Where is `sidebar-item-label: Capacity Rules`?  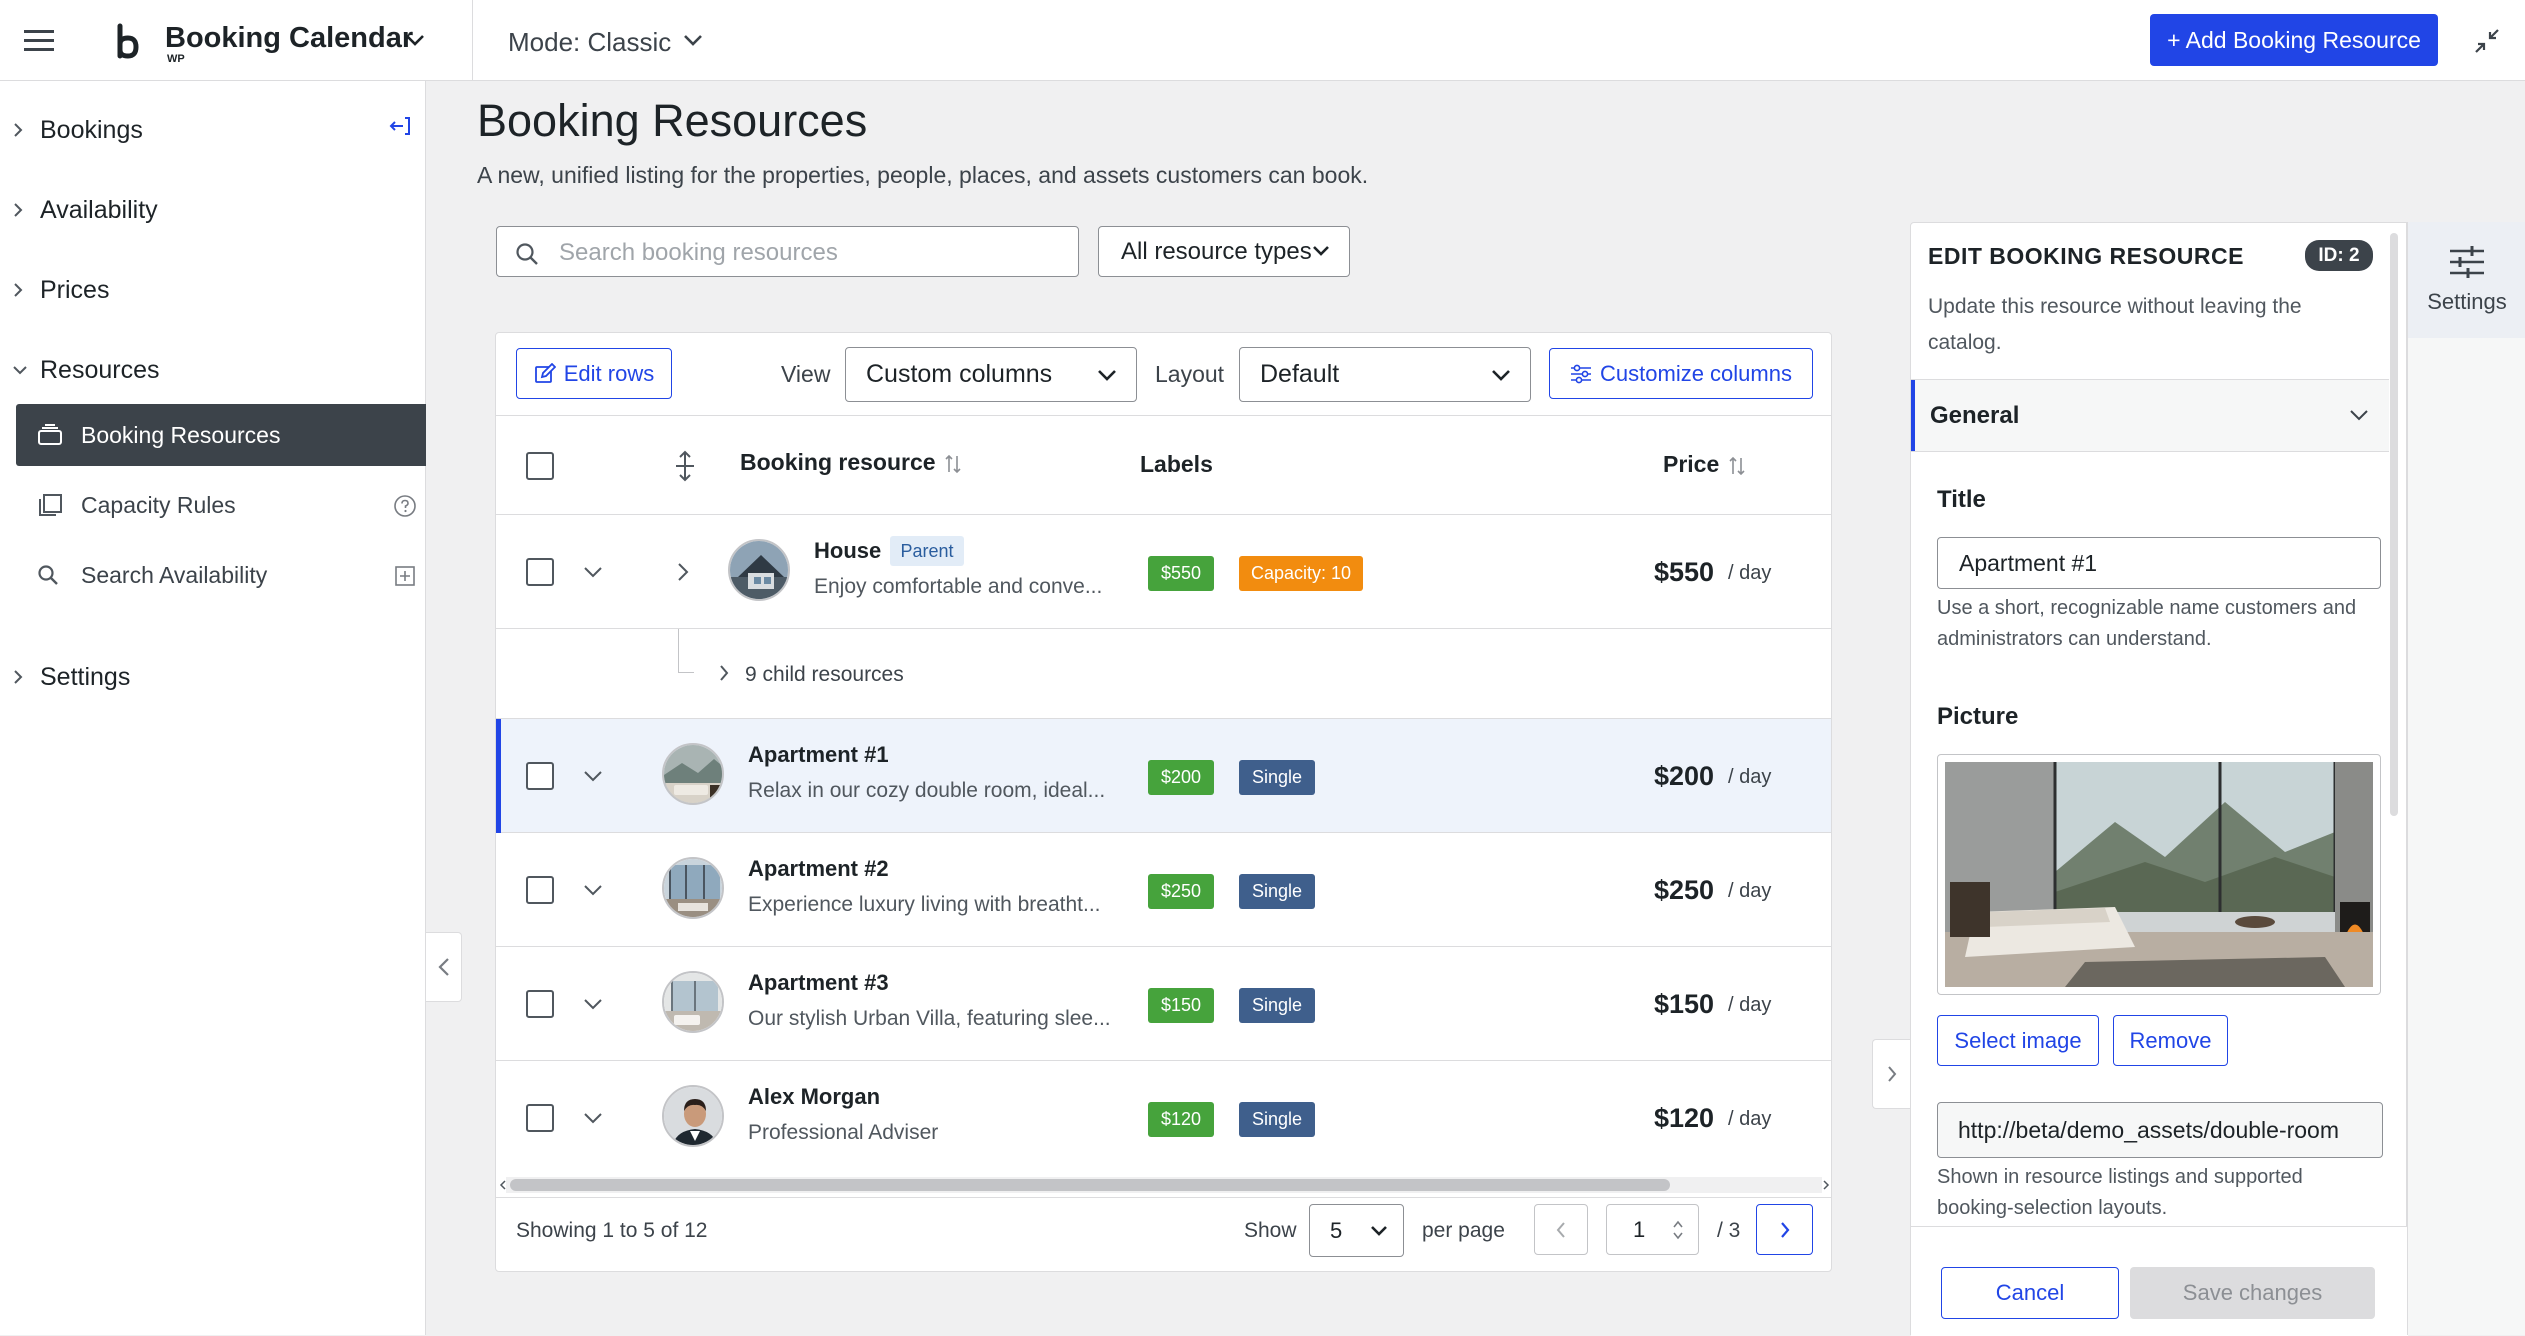
sidebar-item-label: Capacity Rules is located at coordinates (158, 504).